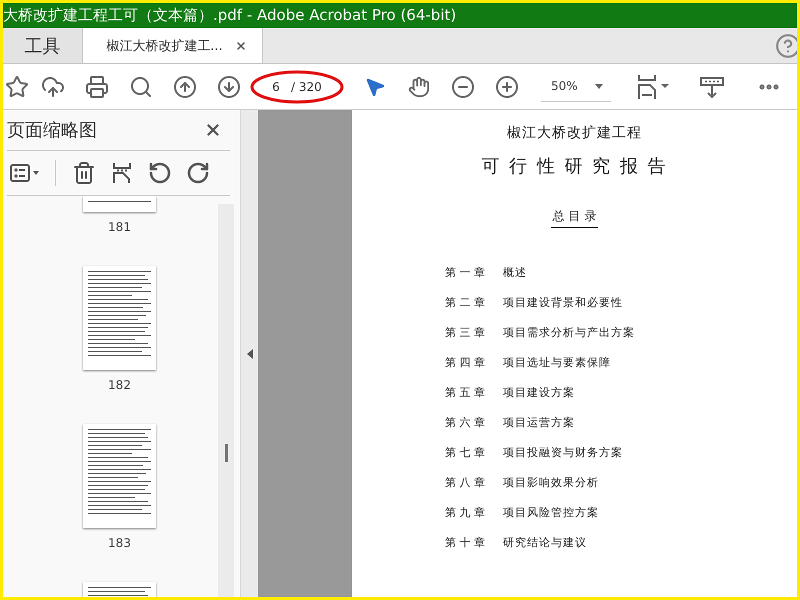 The height and width of the screenshot is (600, 800). I want to click on print-icon, so click(97, 86).